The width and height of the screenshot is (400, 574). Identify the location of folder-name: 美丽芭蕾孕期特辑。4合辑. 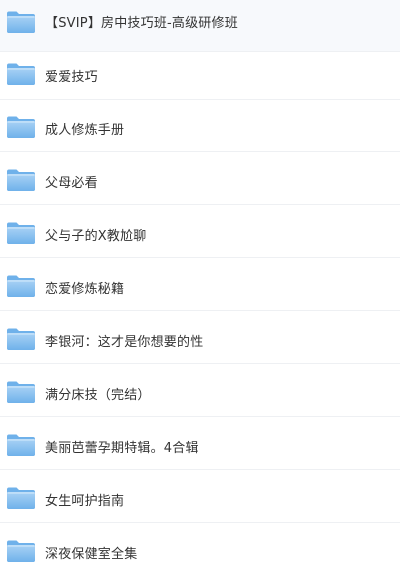
(122, 448).